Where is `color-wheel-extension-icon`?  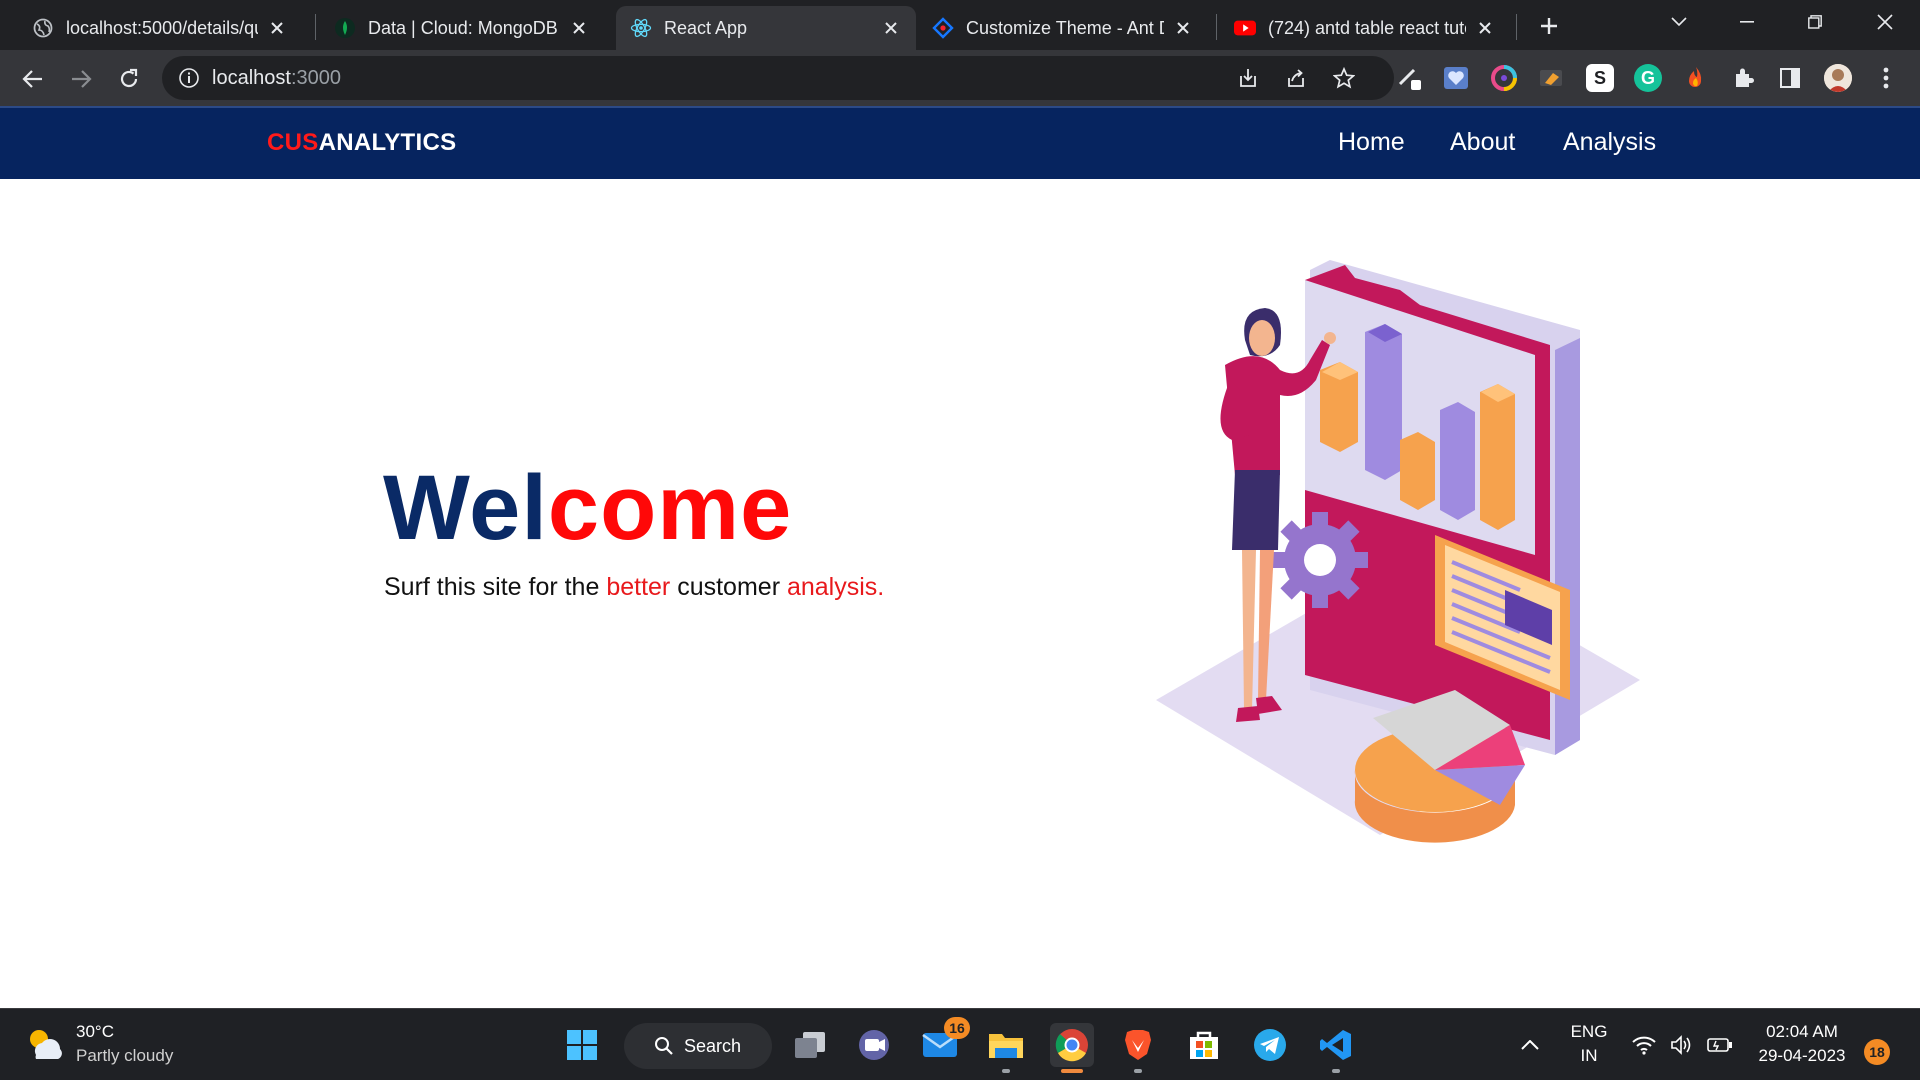 color-wheel-extension-icon is located at coordinates (1504, 78).